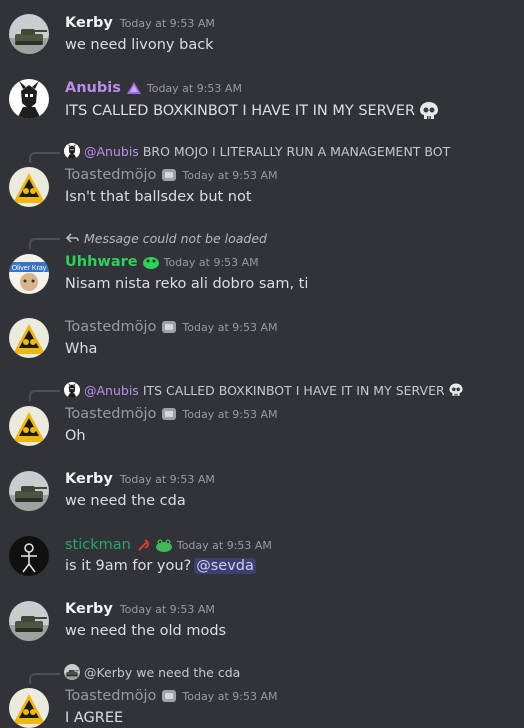  I want to click on stickman-avatar-icon, so click(29, 556).